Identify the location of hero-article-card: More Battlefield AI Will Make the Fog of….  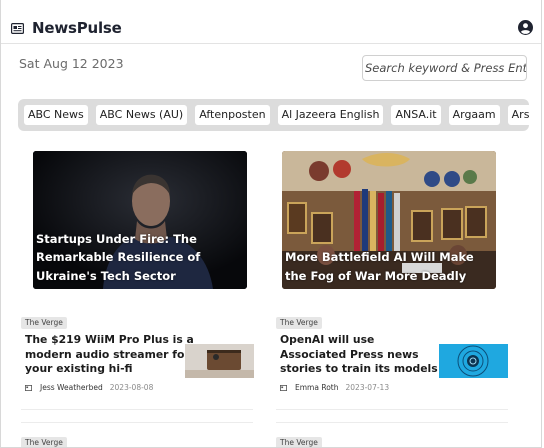
(389, 220).